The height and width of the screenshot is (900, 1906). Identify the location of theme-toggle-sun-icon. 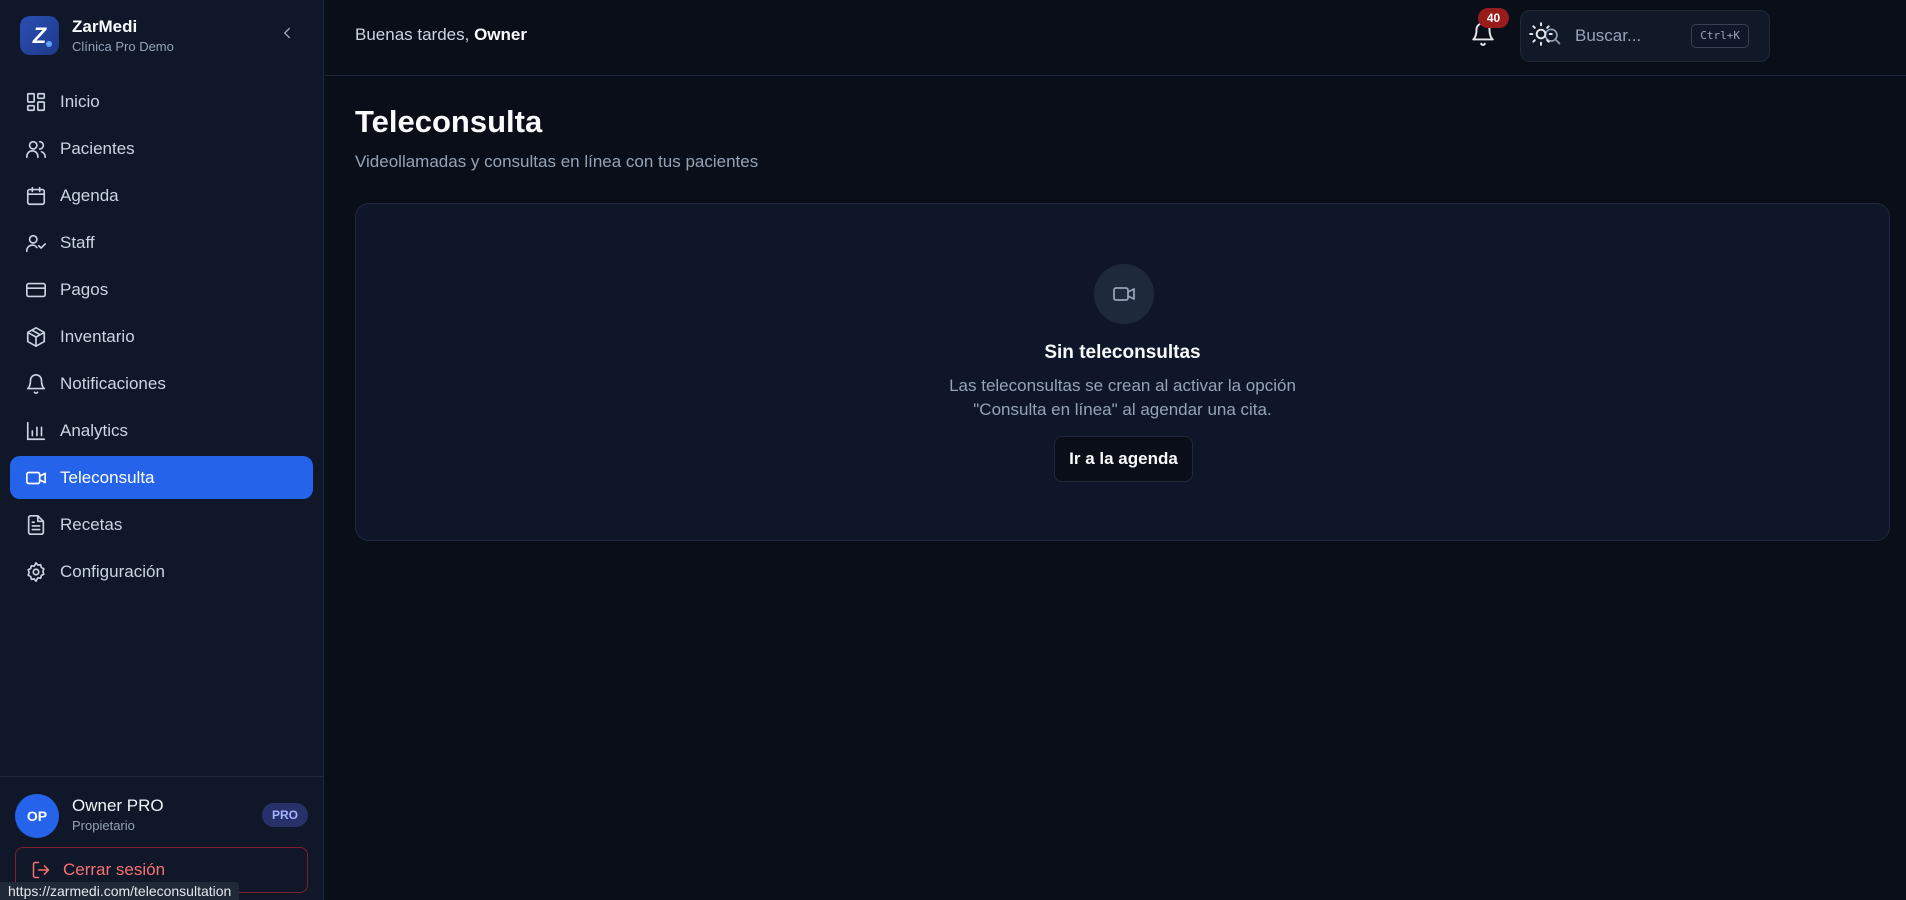
(1542, 35).